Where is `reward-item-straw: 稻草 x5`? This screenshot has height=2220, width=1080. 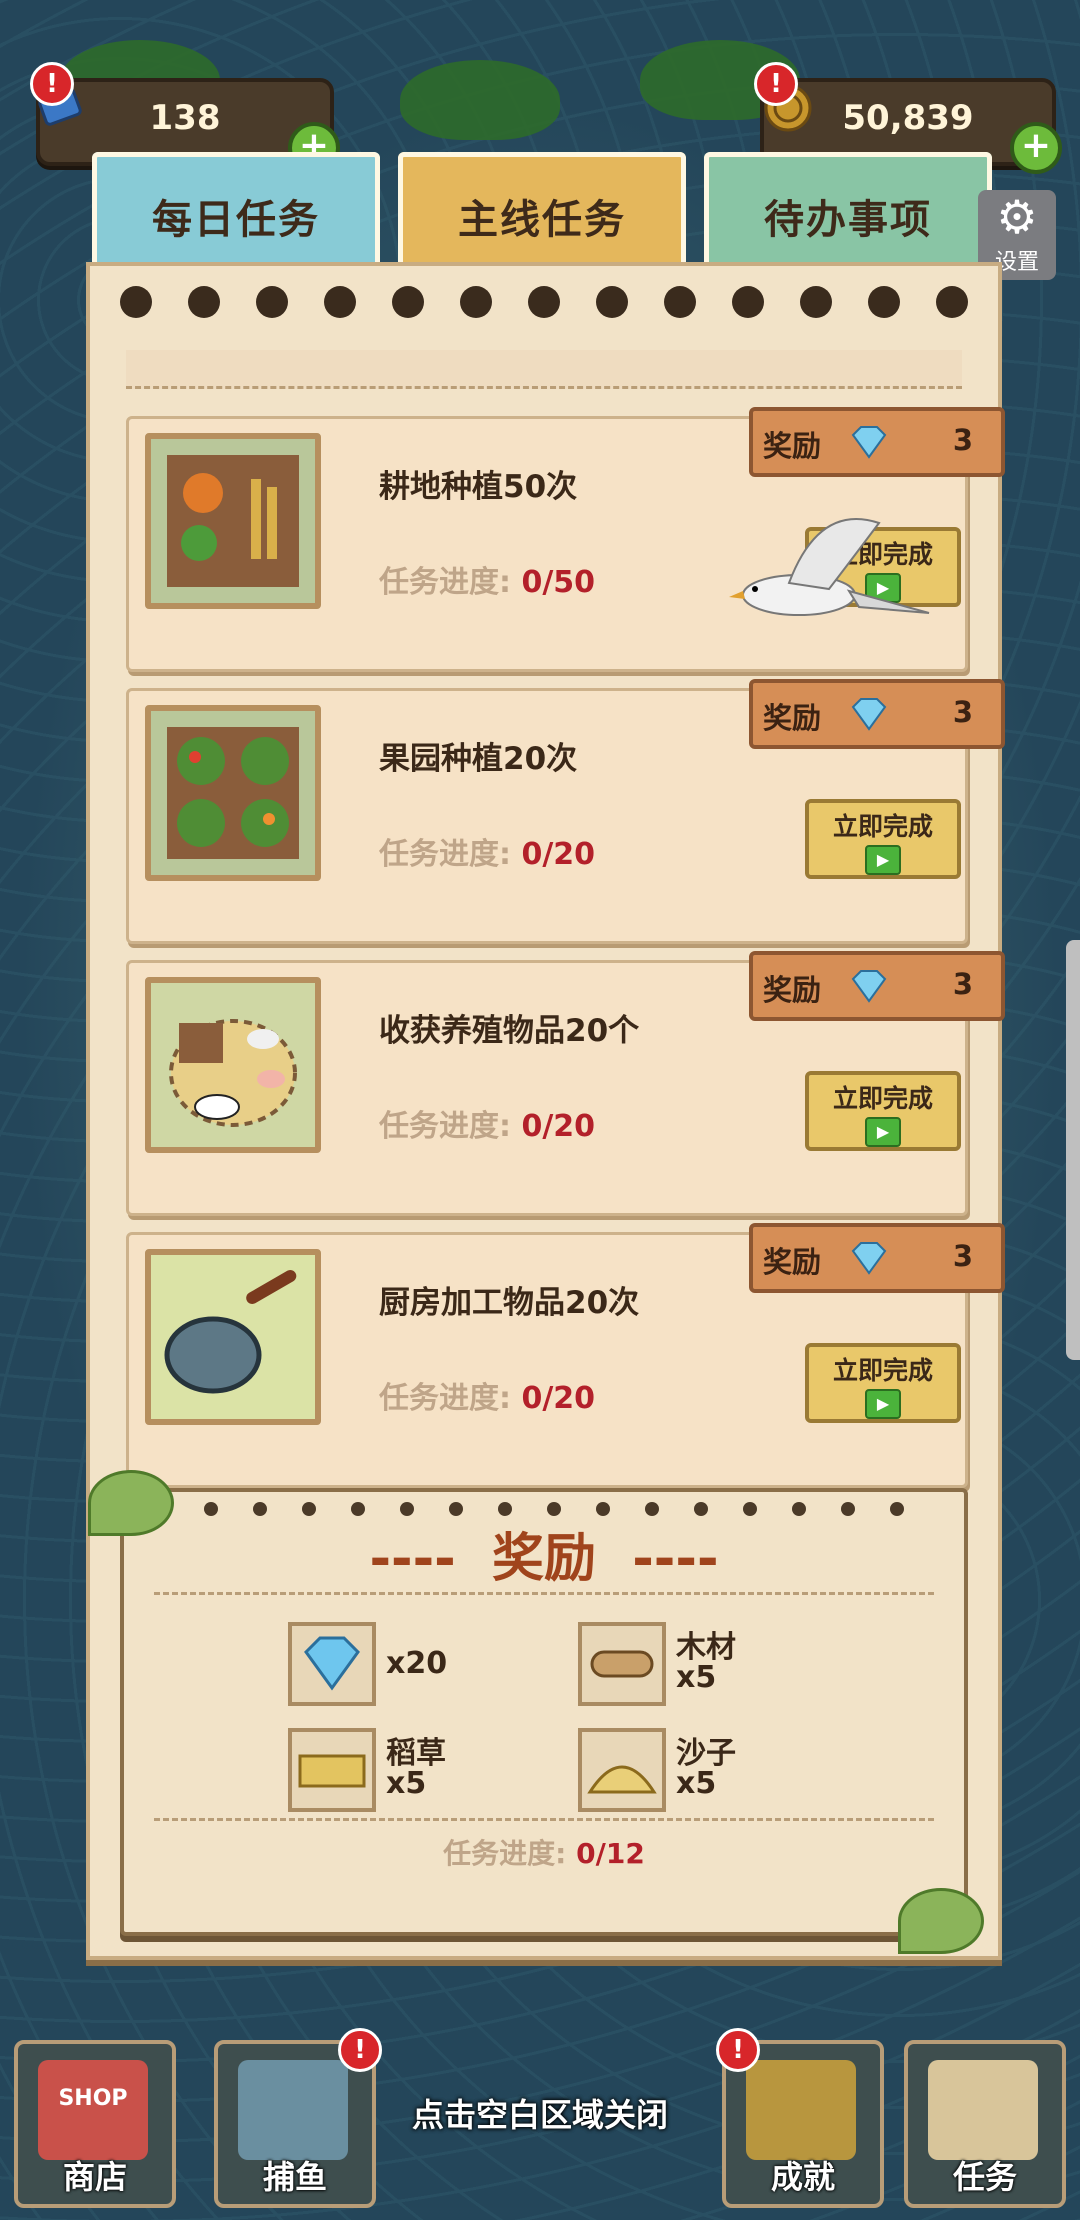
reward-item-straw: 稻草 x5 is located at coordinates (438, 1773).